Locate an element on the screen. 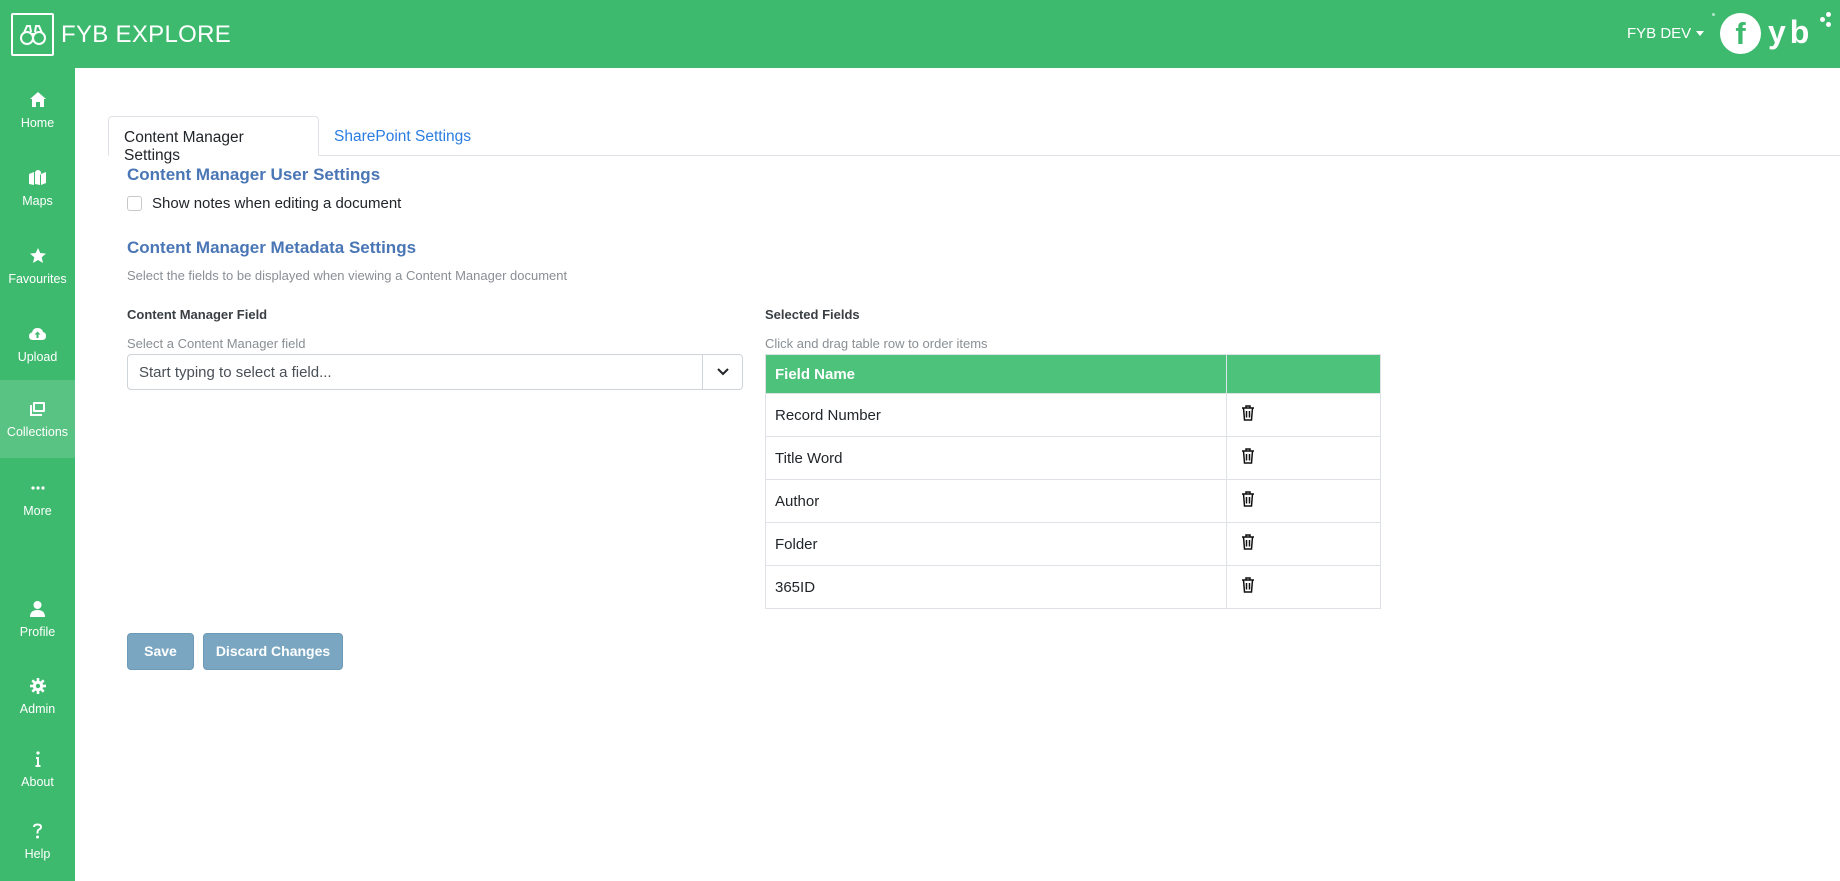  table-row: Title Word is located at coordinates (1073, 458).